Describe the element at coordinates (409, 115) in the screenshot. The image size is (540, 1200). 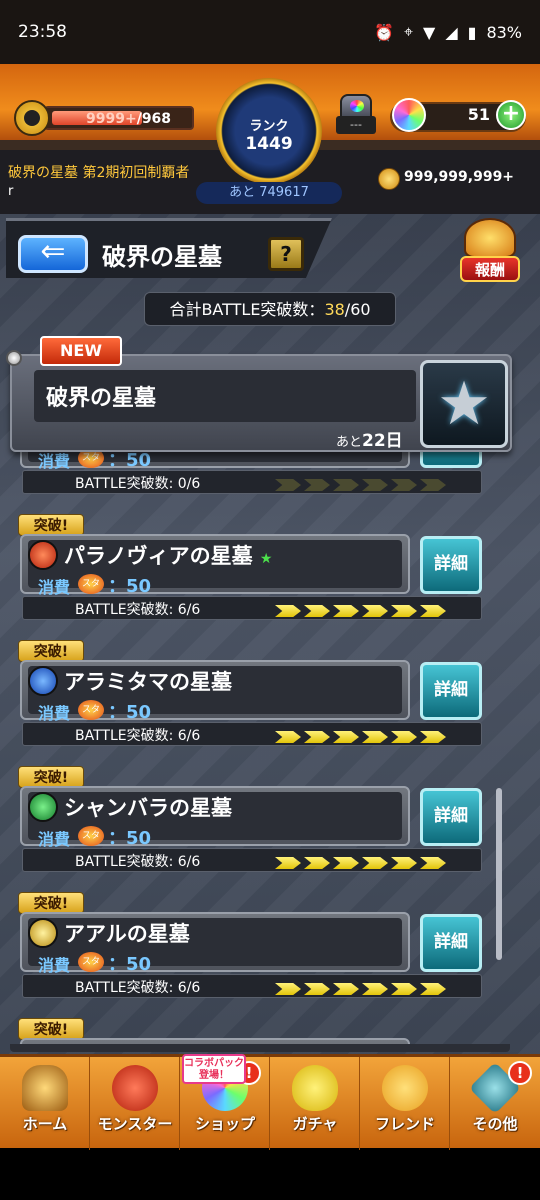
I see `orb-icon` at that location.